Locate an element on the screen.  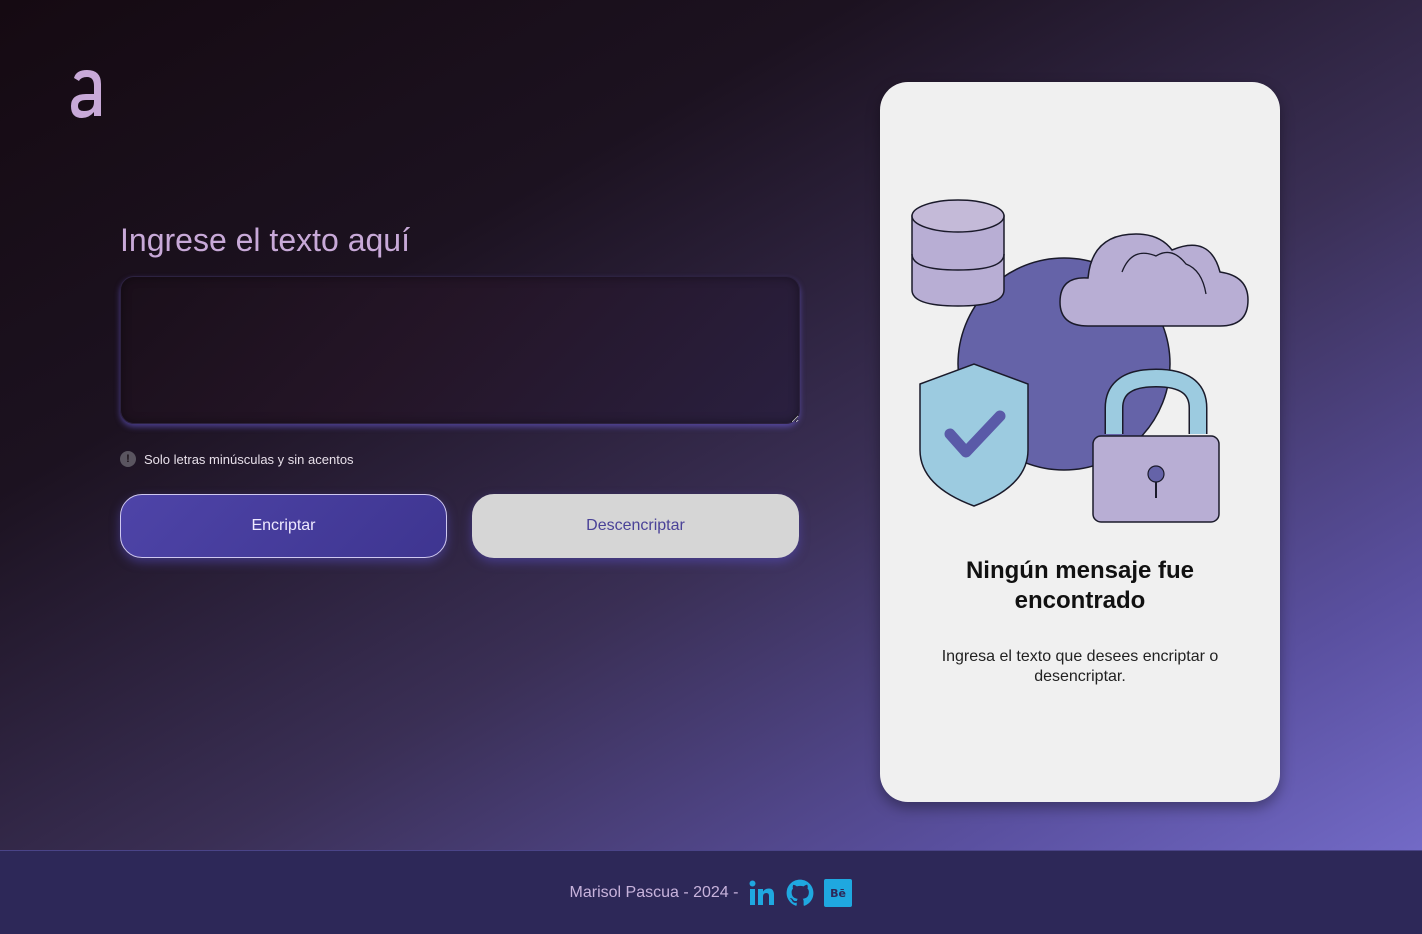
footer: Marisol Pascua - 2024 - Bē is located at coordinates (711, 892).